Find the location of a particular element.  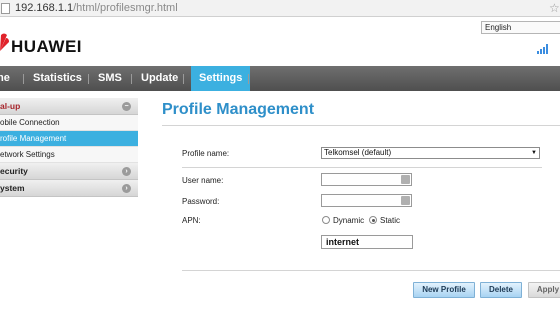

sidebar-section-label: ystem is located at coordinates (12, 188).